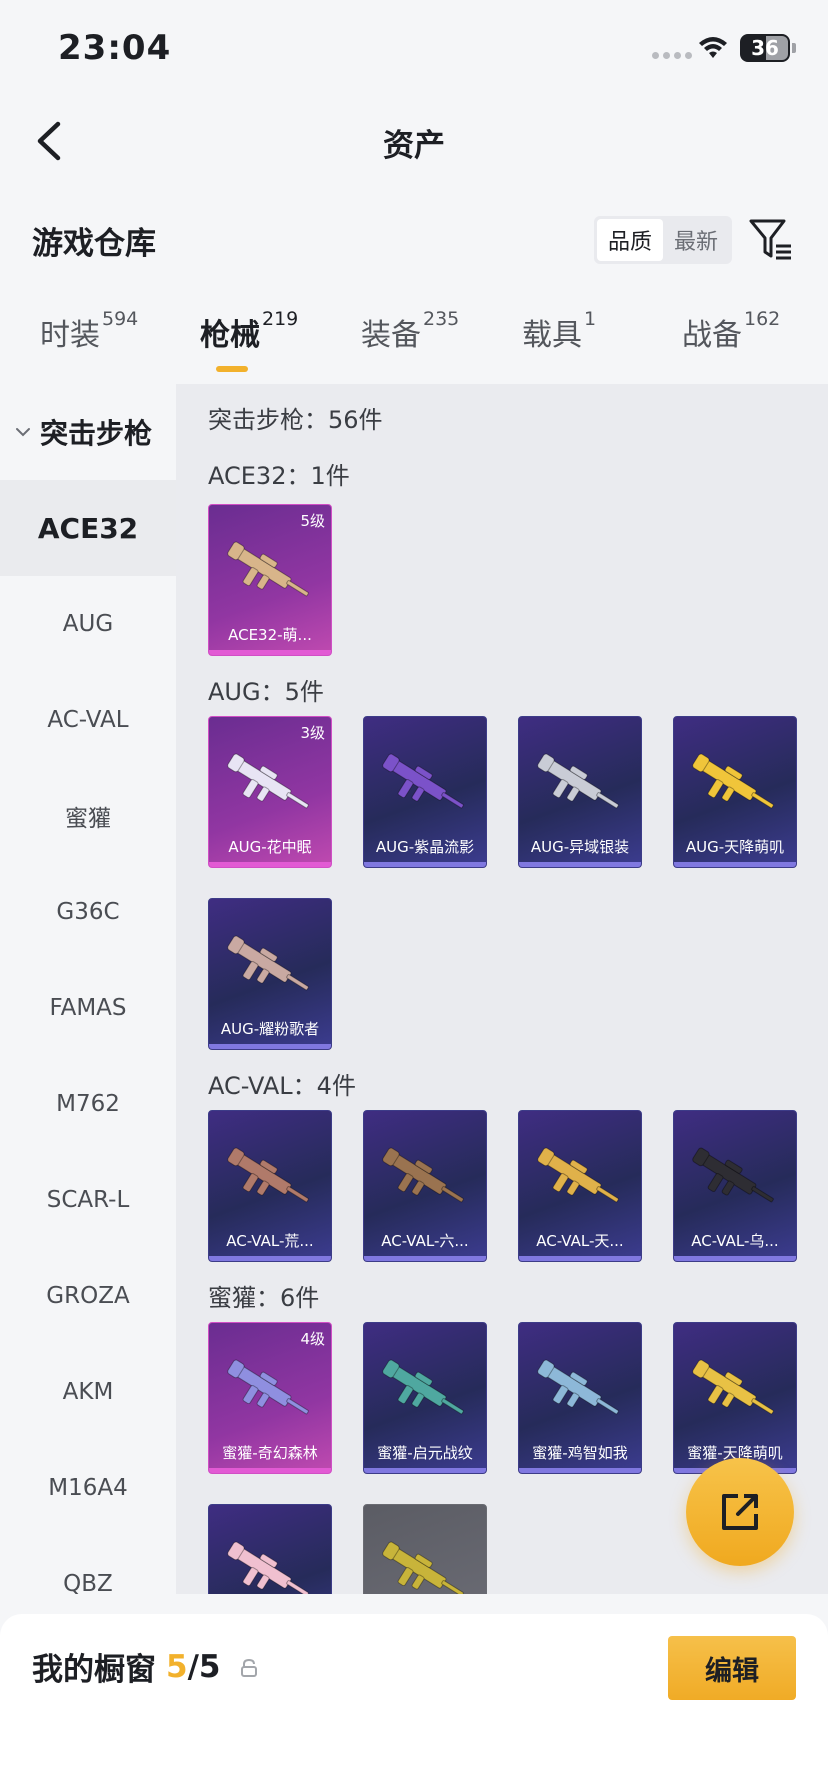  Describe the element at coordinates (672, 56) in the screenshot. I see `cellular-signal-icon` at that location.